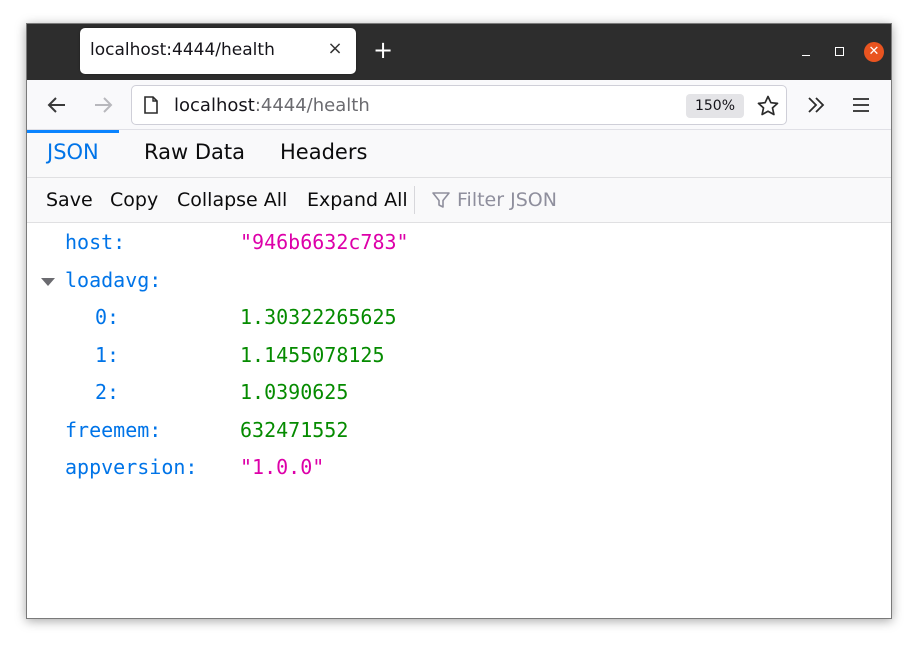 The image size is (918, 648). Describe the element at coordinates (312, 105) in the screenshot. I see `url-path: :4444/health` at that location.